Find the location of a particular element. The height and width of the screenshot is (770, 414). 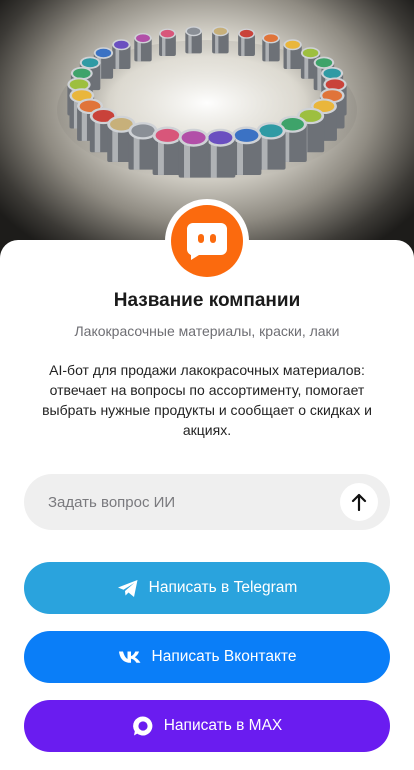

vk-button-label: Написать Вконтакте is located at coordinates (224, 656).